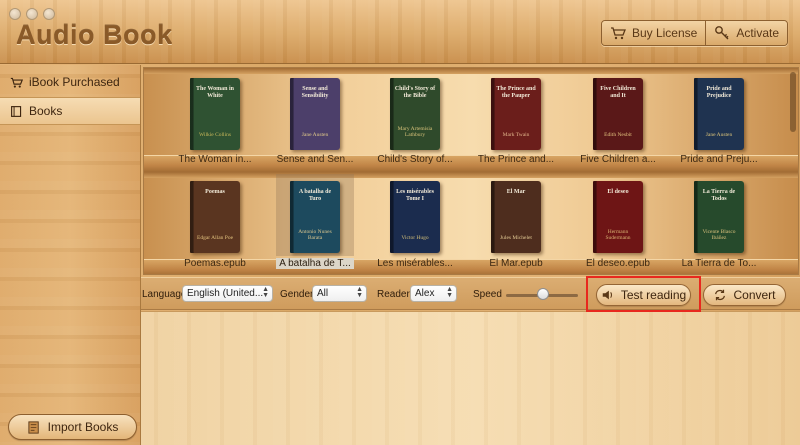  What do you see at coordinates (516, 135) in the screenshot?
I see `book-cover-author: Mark Twain` at bounding box center [516, 135].